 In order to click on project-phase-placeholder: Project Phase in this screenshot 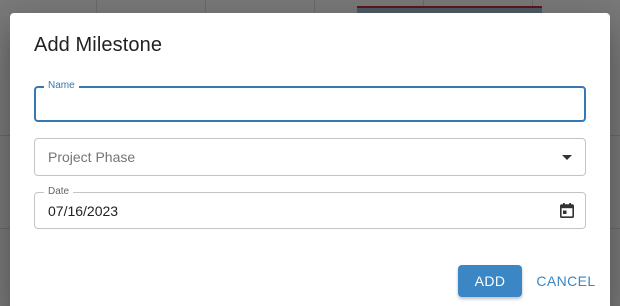, I will do `click(92, 157)`.